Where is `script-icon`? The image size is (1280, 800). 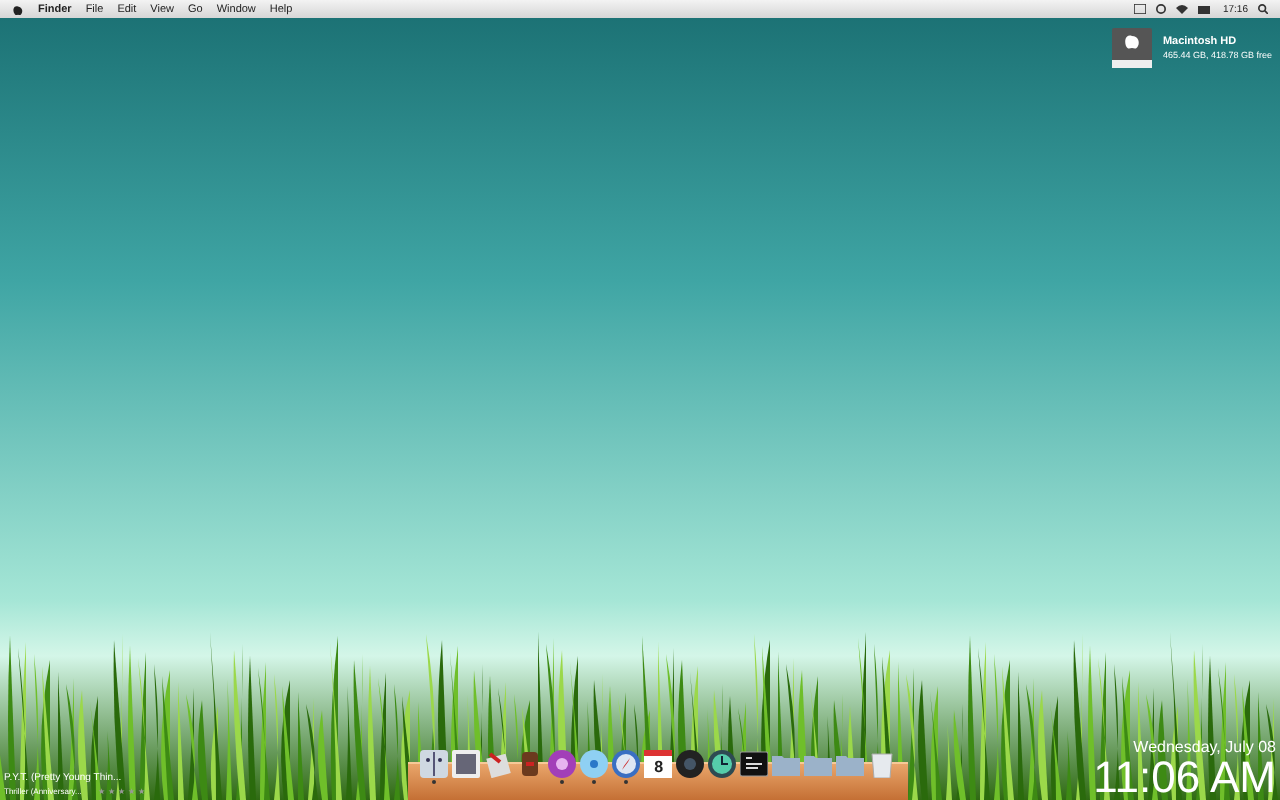
script-icon is located at coordinates (498, 764).